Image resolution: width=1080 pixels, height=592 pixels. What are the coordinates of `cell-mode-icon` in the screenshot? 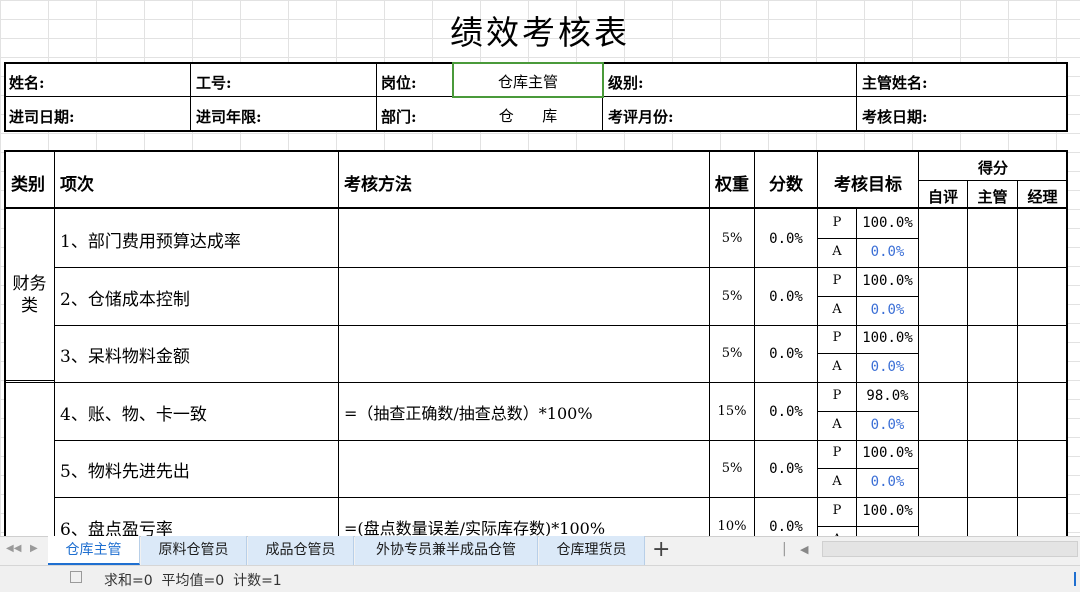 It's located at (76, 577).